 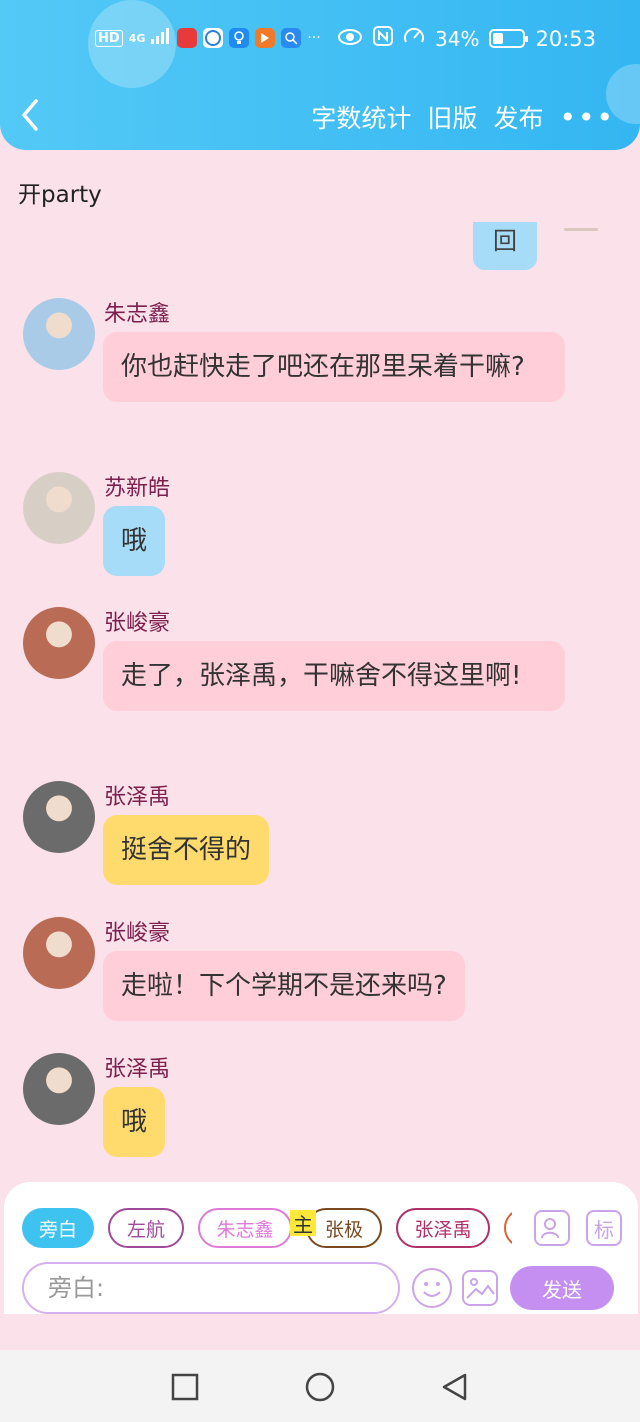 I want to click on back-triangle-icon, so click(x=455, y=1387).